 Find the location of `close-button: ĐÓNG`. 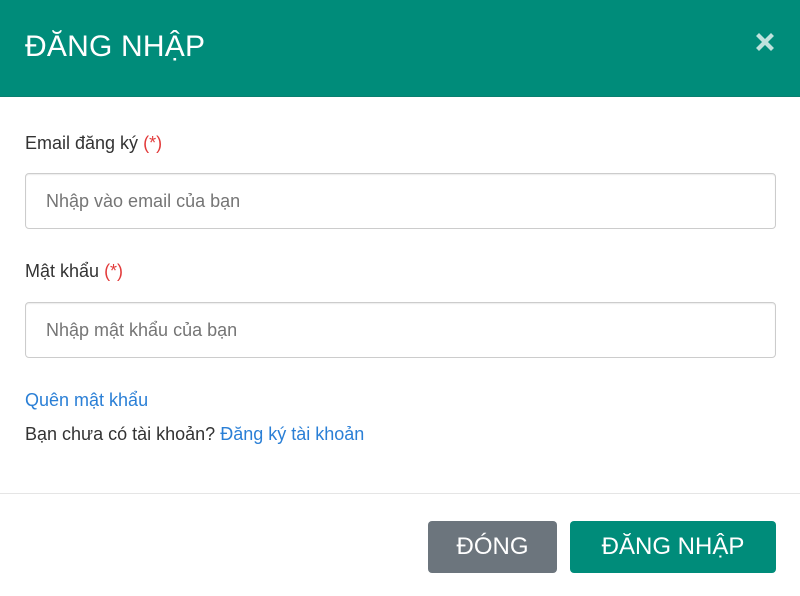

close-button: ĐÓNG is located at coordinates (492, 547).